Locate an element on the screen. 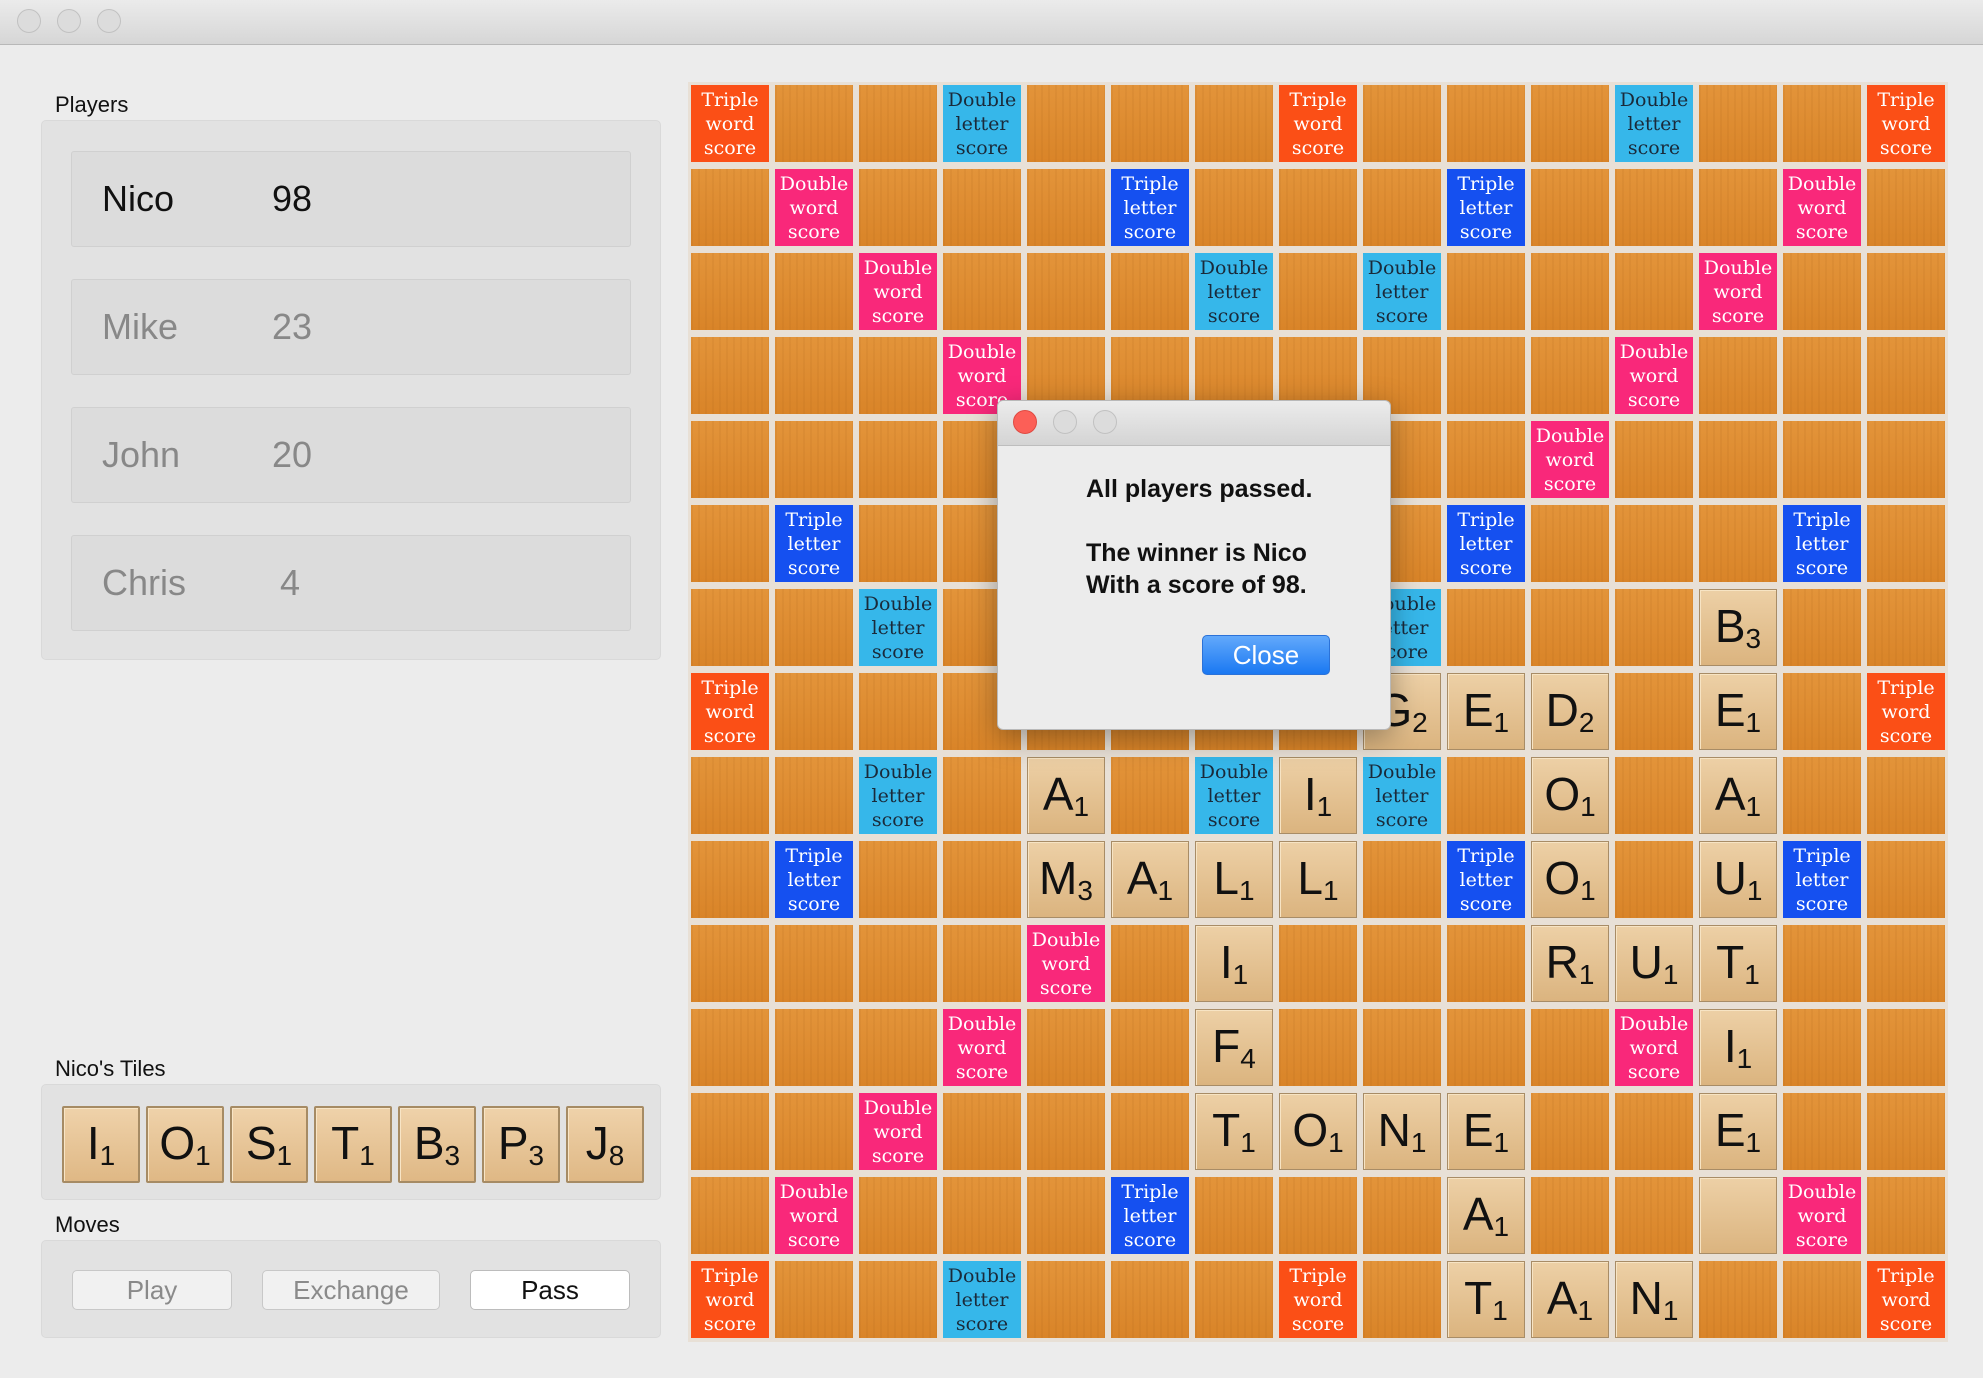 Image resolution: width=1983 pixels, height=1378 pixels. play-button: Play is located at coordinates (152, 1290).